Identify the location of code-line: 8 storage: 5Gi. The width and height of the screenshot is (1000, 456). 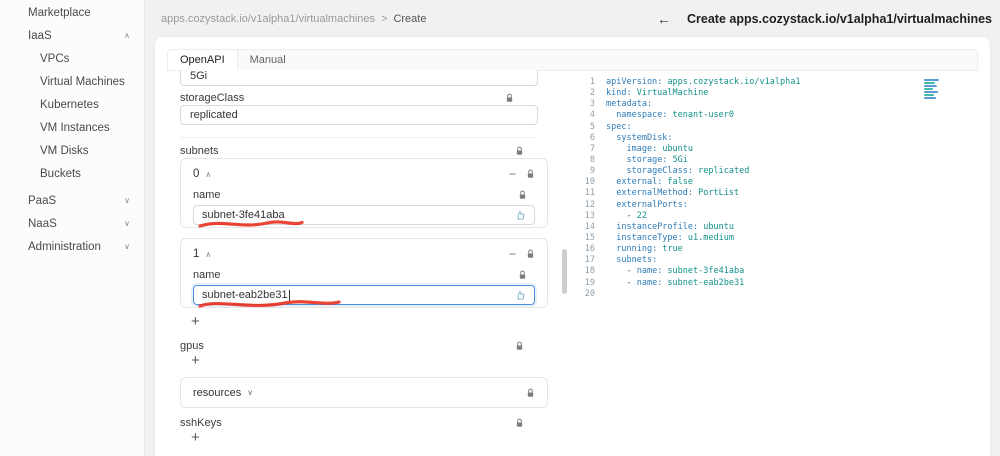
(638, 159).